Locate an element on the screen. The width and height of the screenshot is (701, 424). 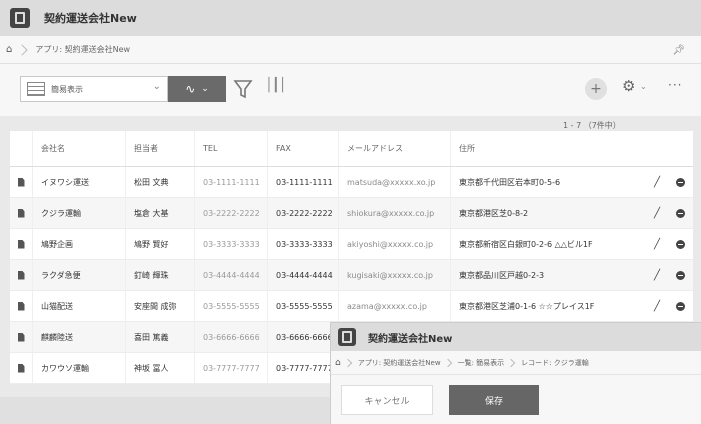
tel-cell: 03-1111-1111 is located at coordinates (230, 182).